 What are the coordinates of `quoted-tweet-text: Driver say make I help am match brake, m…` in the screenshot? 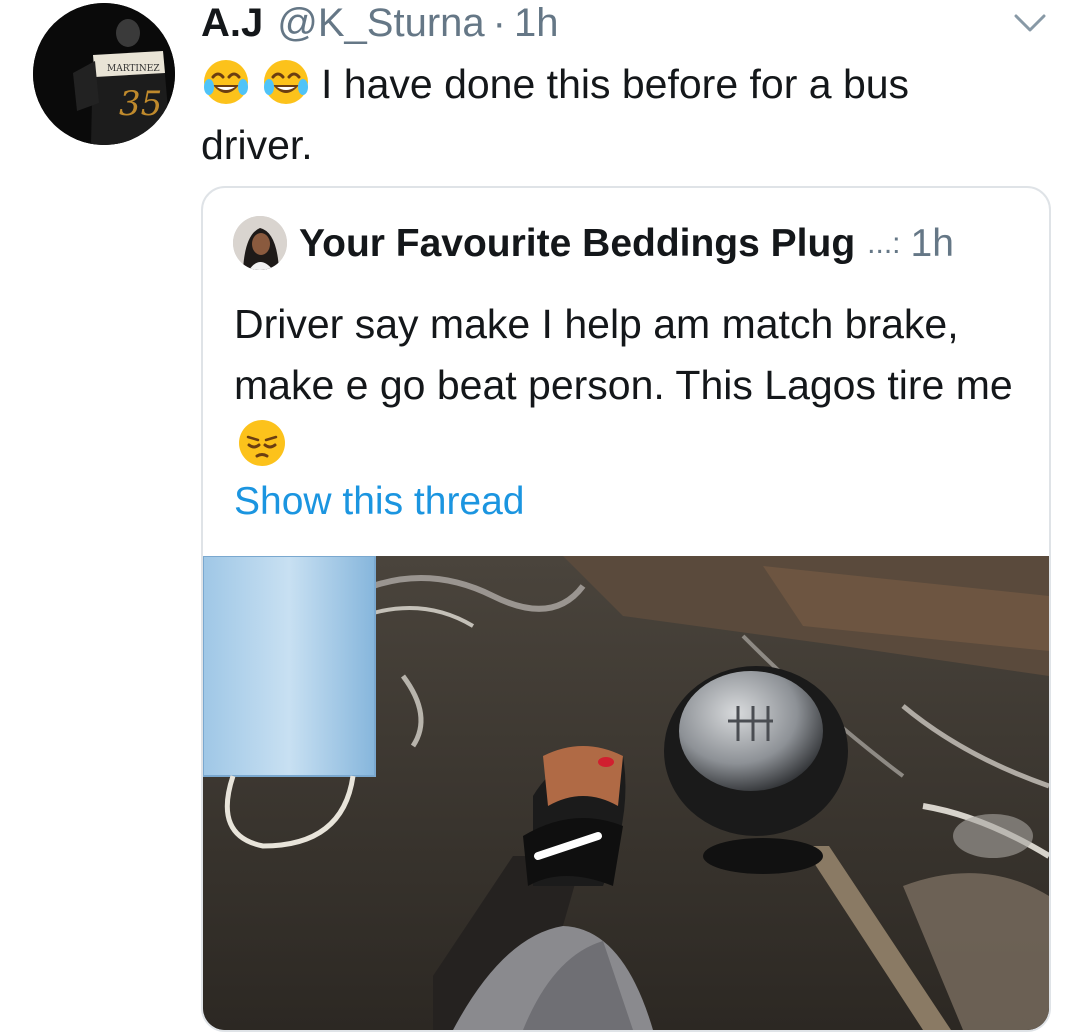 It's located at (629, 385).